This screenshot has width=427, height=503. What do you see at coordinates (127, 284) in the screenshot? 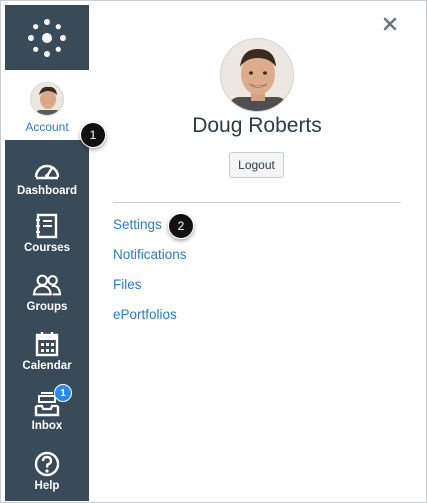
I see `files-link: Files` at bounding box center [127, 284].